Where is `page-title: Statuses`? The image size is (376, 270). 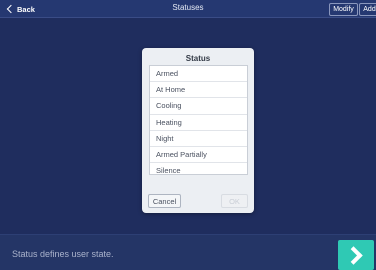 page-title: Statuses is located at coordinates (188, 7).